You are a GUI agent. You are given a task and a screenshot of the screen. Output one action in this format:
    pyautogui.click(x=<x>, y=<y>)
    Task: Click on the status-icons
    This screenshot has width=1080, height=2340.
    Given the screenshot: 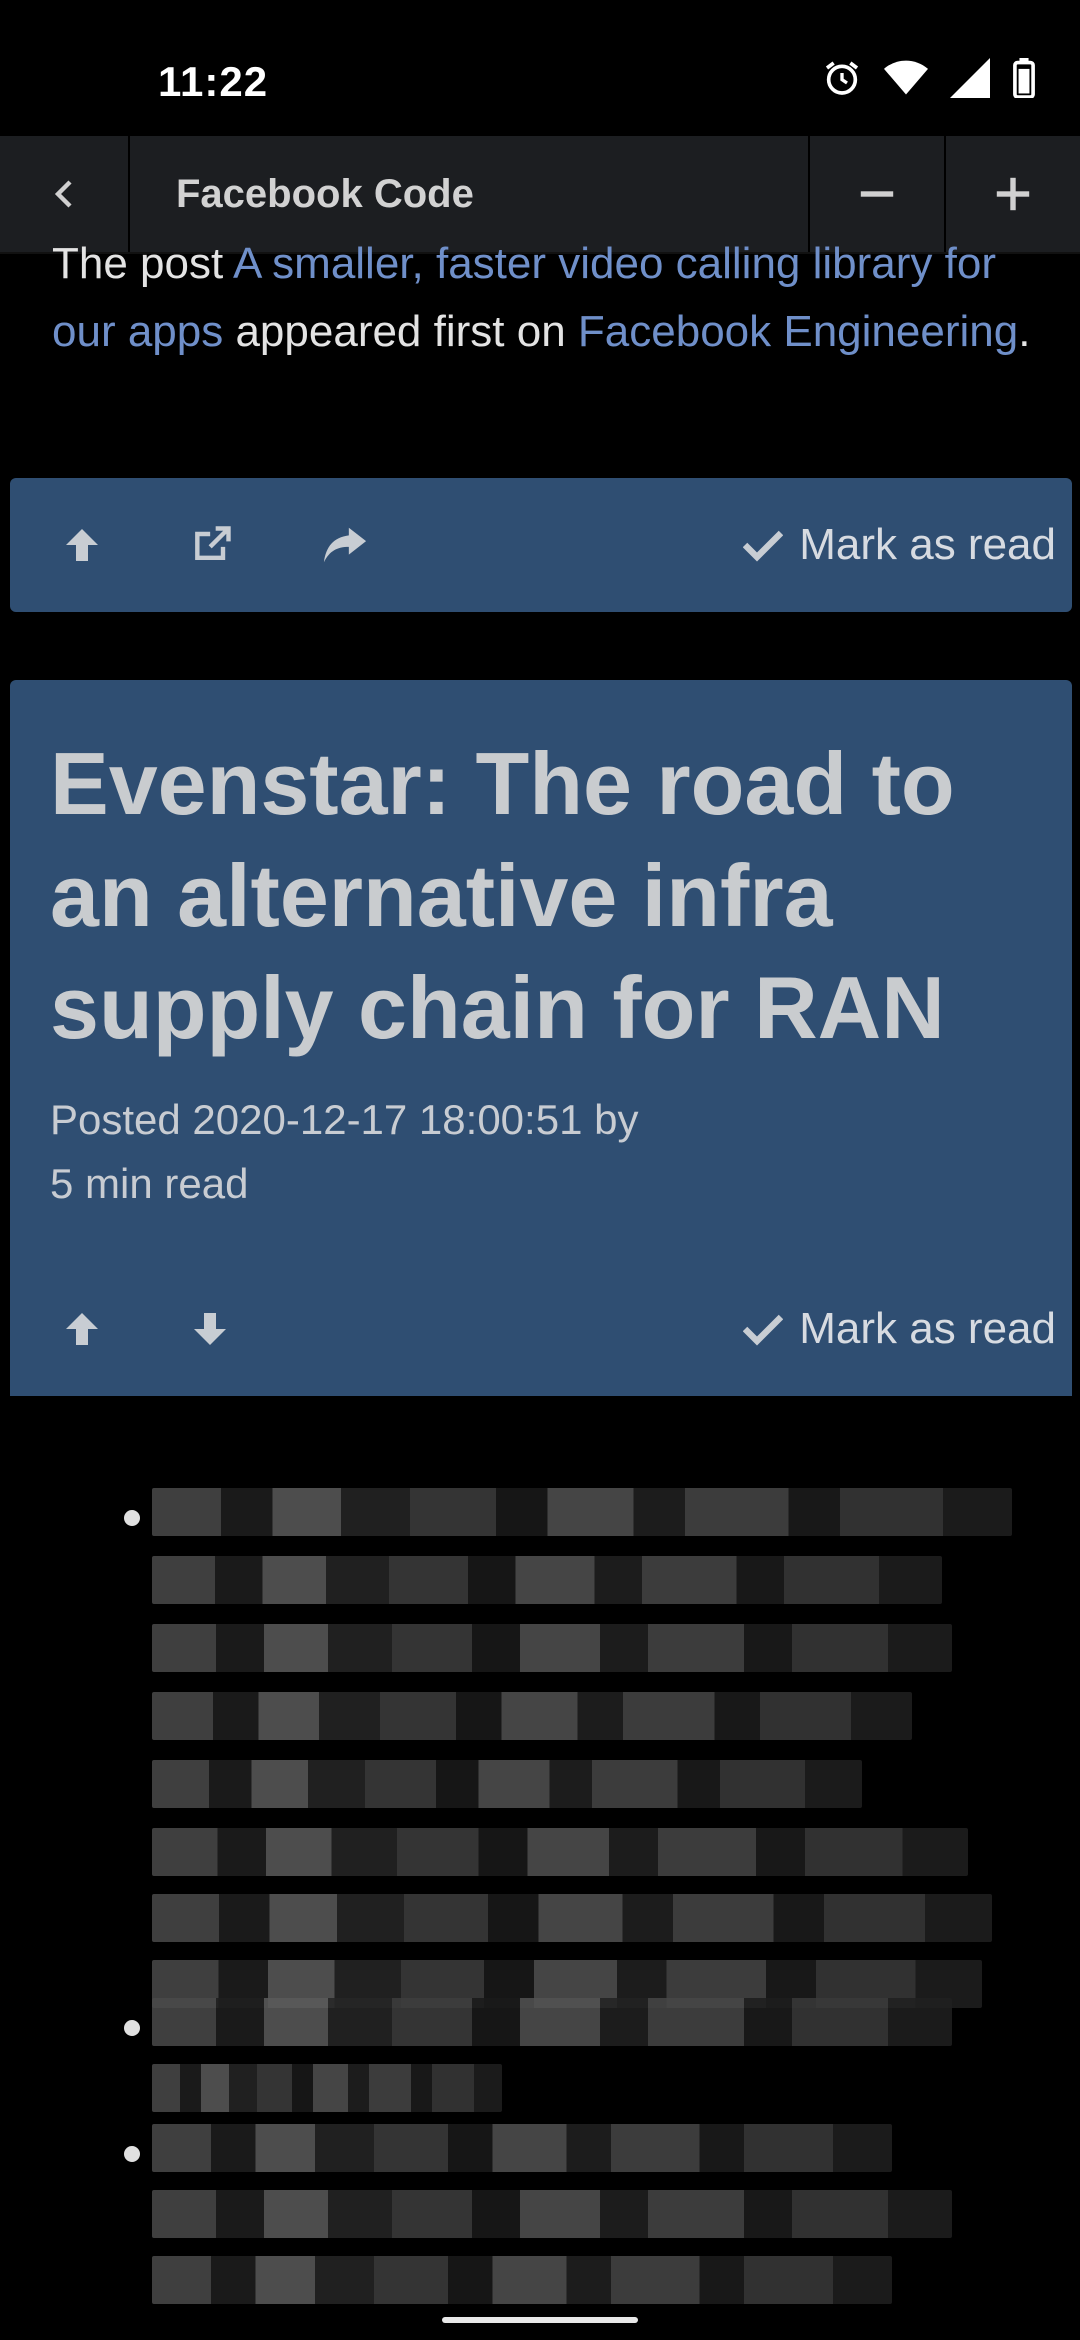 What is the action you would take?
    pyautogui.click(x=929, y=78)
    